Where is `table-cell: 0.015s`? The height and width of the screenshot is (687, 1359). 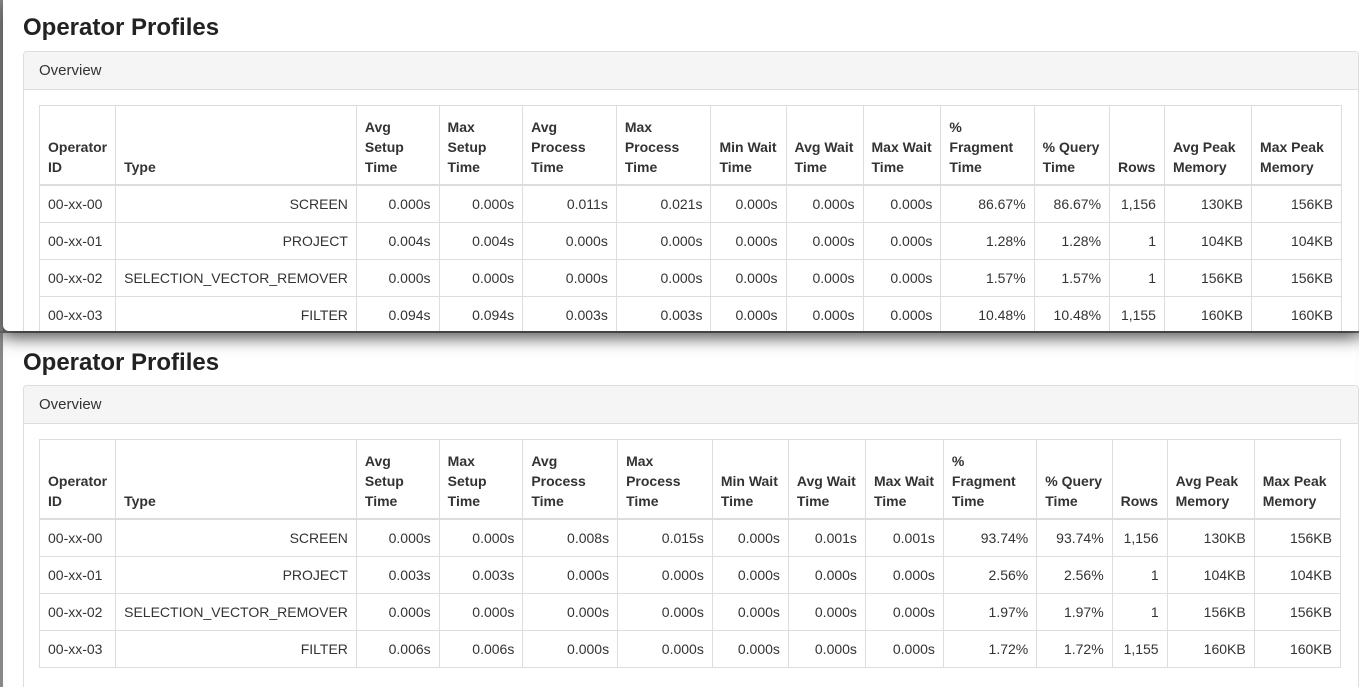 table-cell: 0.015s is located at coordinates (665, 537).